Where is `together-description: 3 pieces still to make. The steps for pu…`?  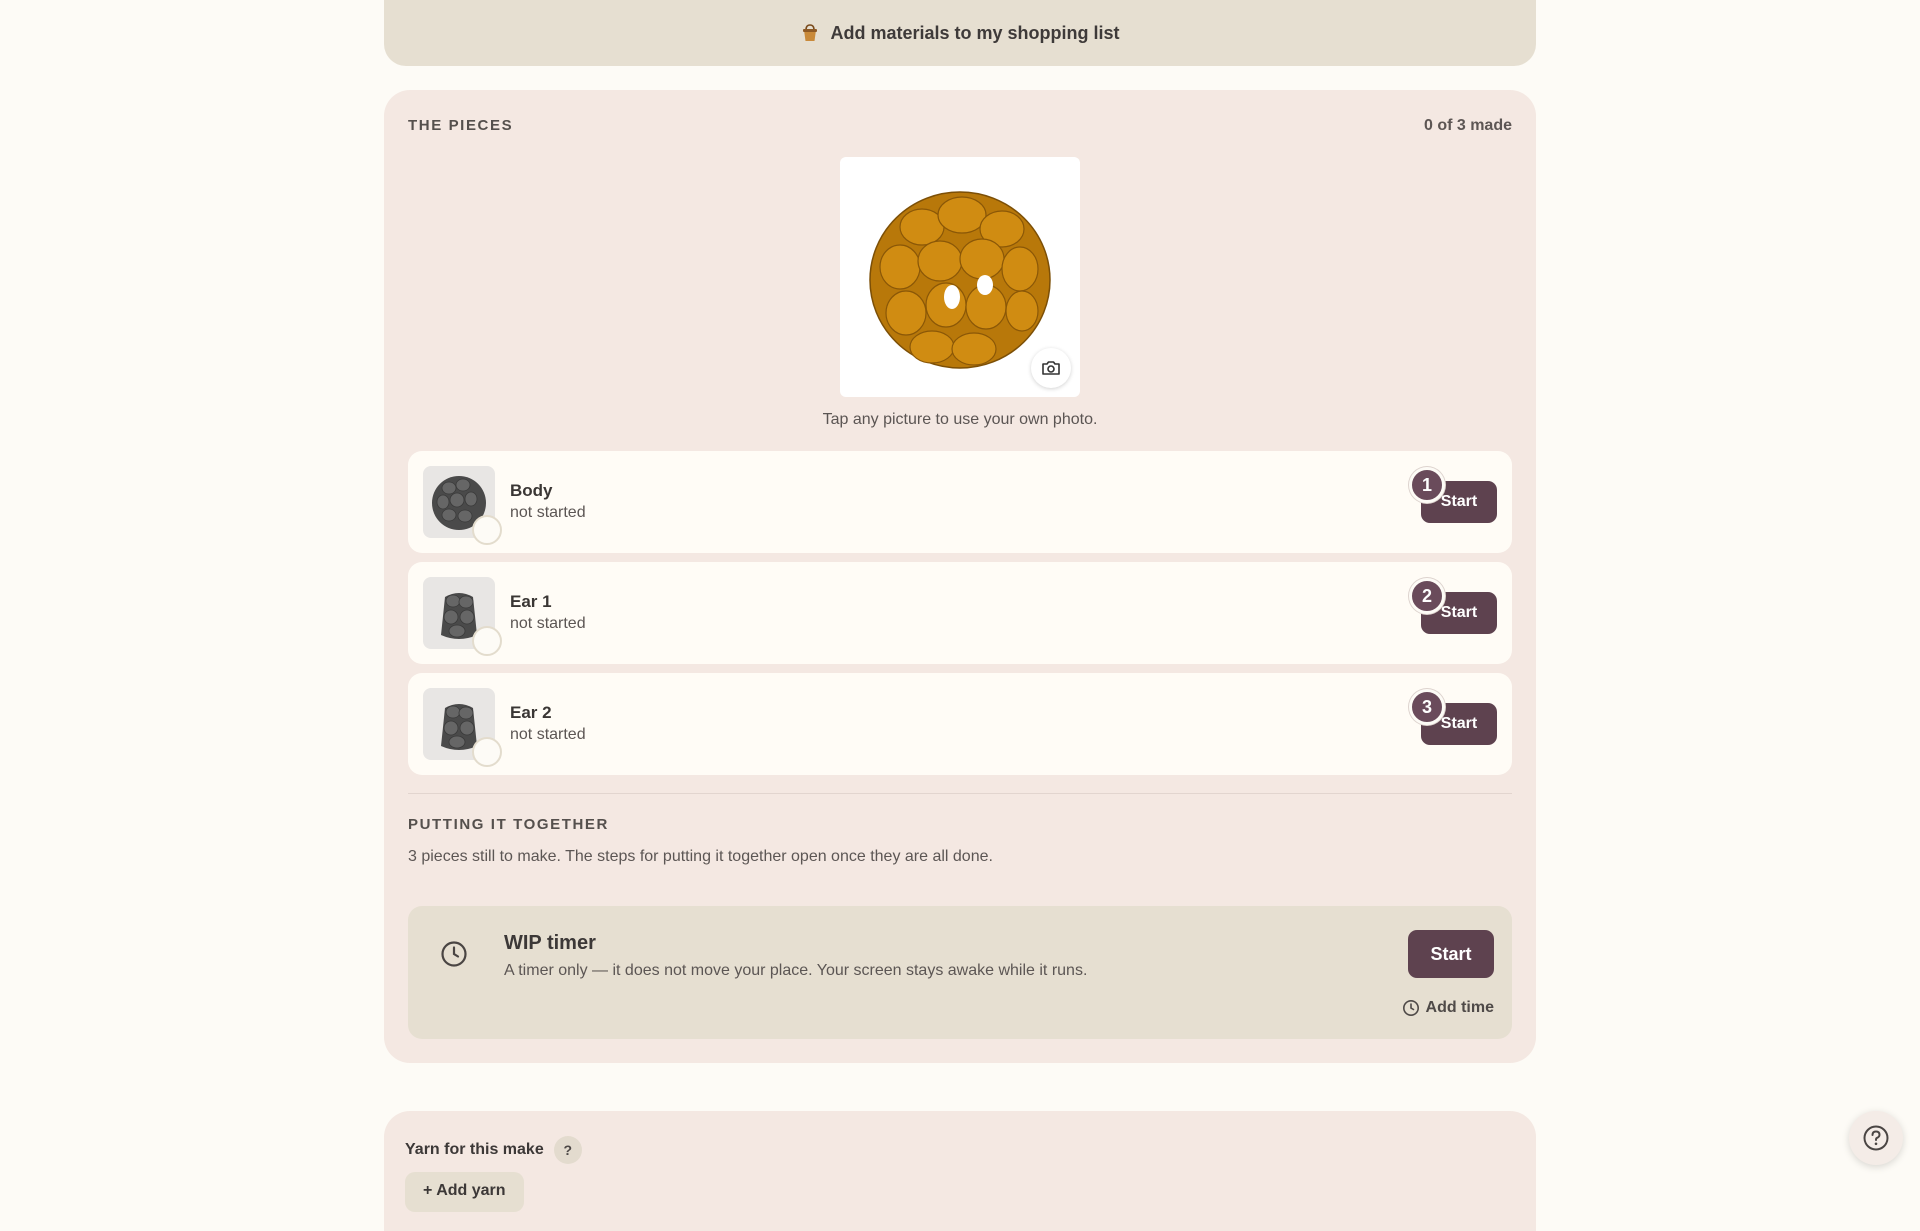 together-description: 3 pieces still to make. The steps for pu… is located at coordinates (700, 856).